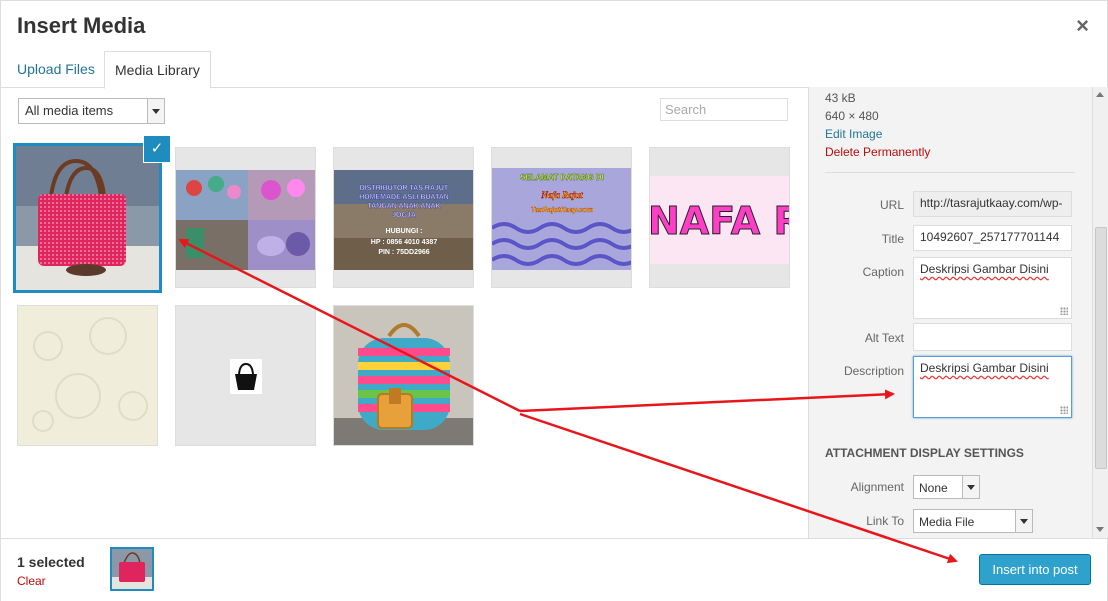  I want to click on striped-backpack-image, so click(403, 375).